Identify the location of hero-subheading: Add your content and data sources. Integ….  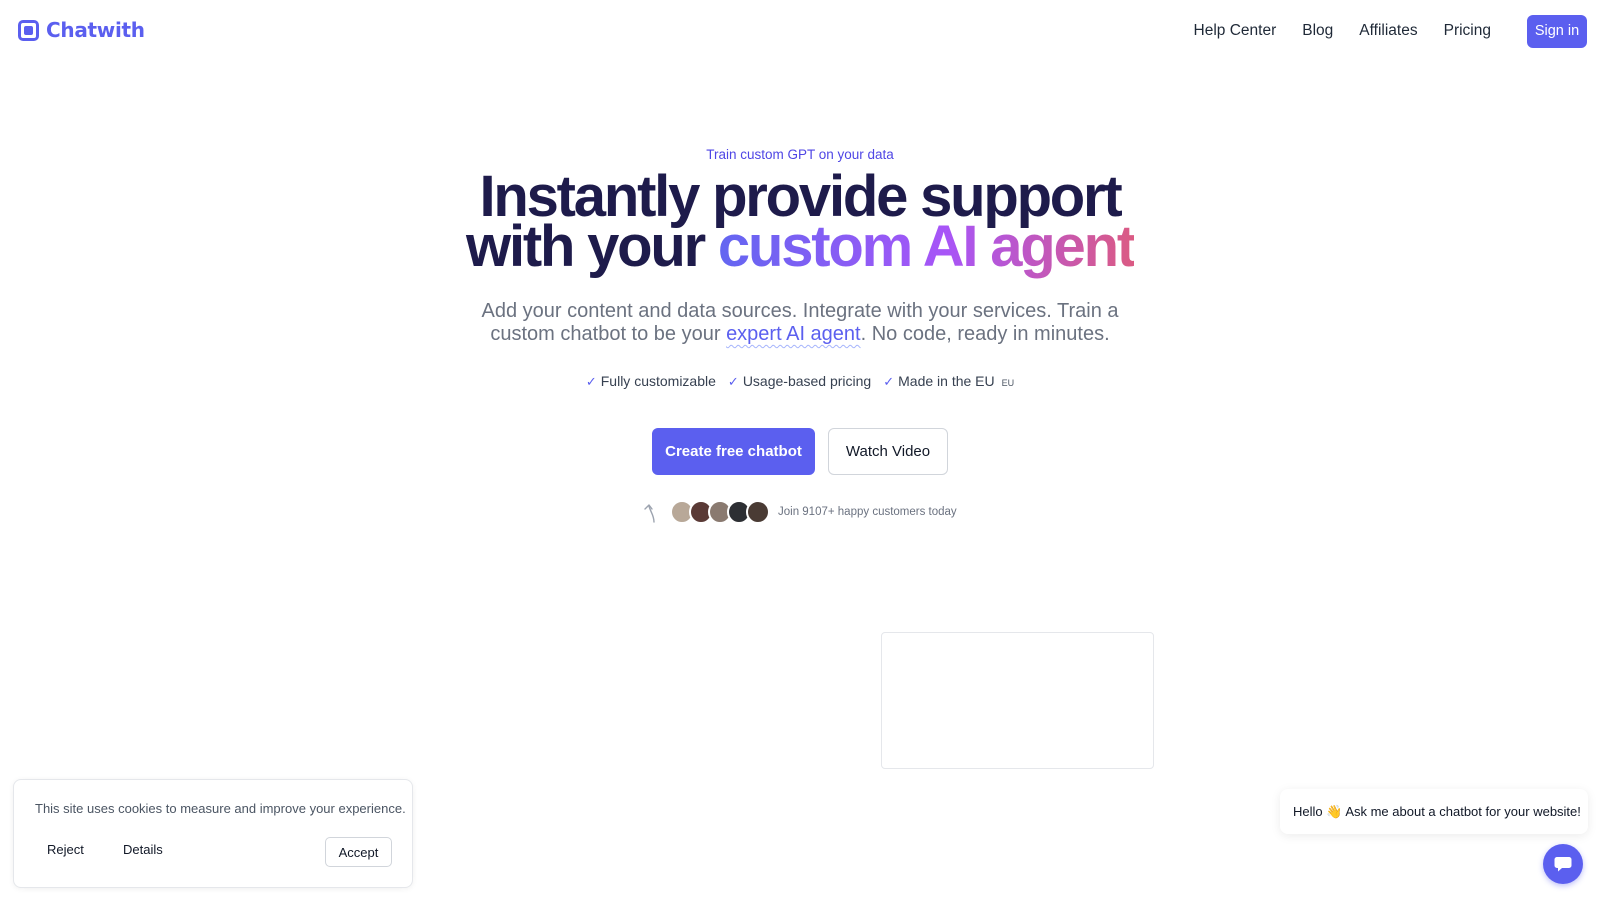
(800, 323).